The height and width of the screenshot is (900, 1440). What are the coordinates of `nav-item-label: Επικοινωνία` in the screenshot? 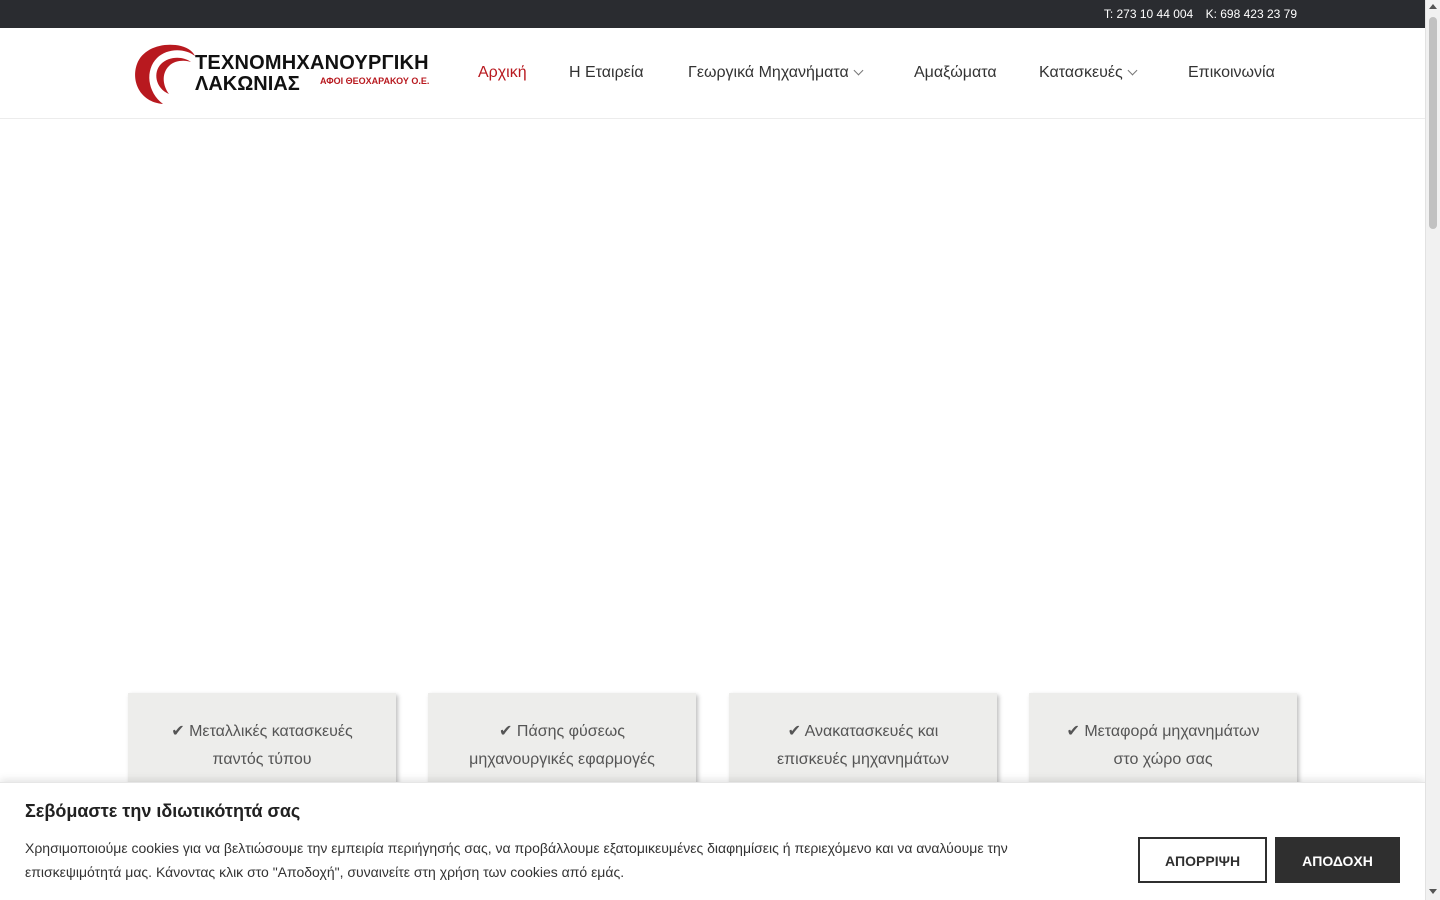 It's located at (1231, 72).